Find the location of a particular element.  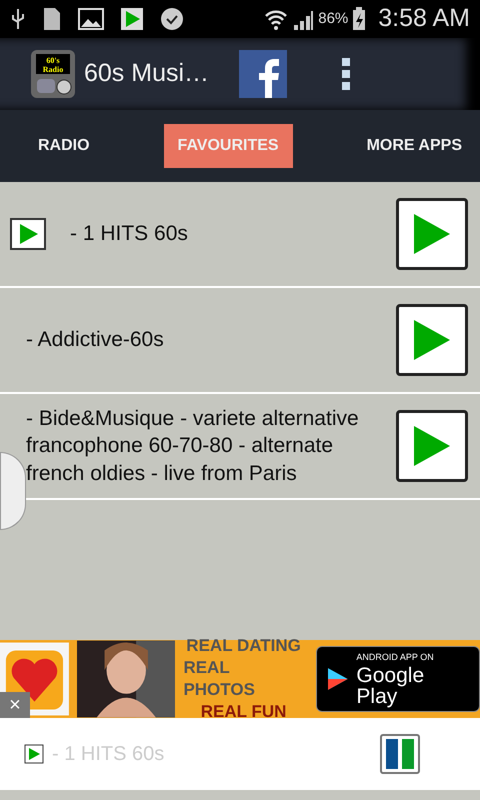

pause-button is located at coordinates (400, 754).